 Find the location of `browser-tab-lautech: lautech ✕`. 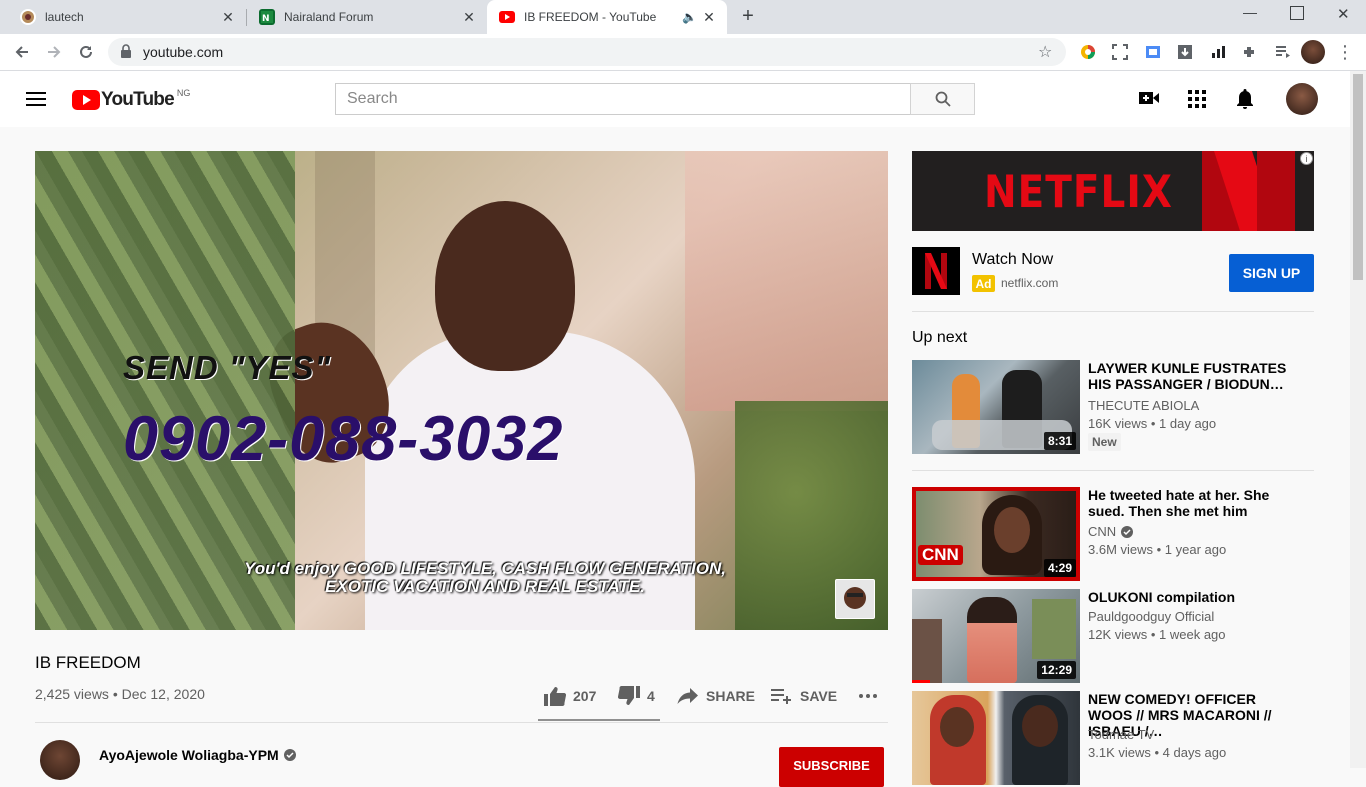

browser-tab-lautech: lautech ✕ is located at coordinates (123, 17).